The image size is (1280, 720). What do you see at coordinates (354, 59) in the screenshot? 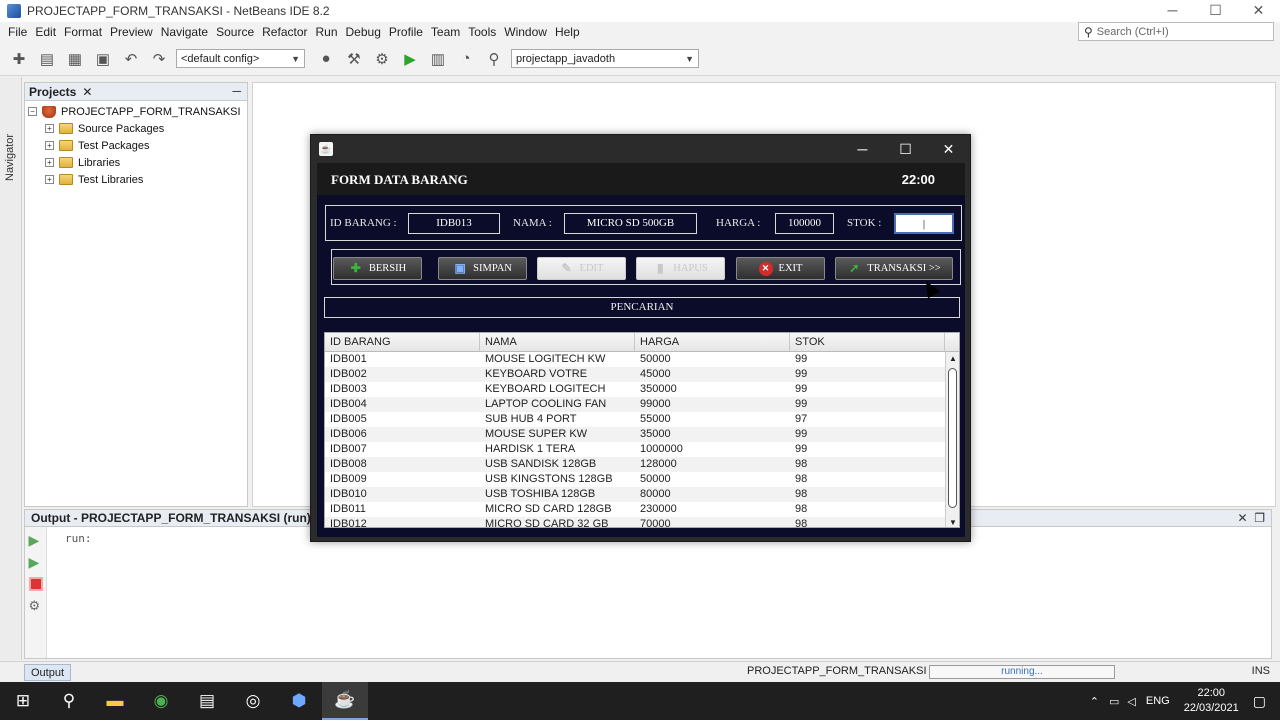
I see `hammer-build-icon: ⚒` at bounding box center [354, 59].